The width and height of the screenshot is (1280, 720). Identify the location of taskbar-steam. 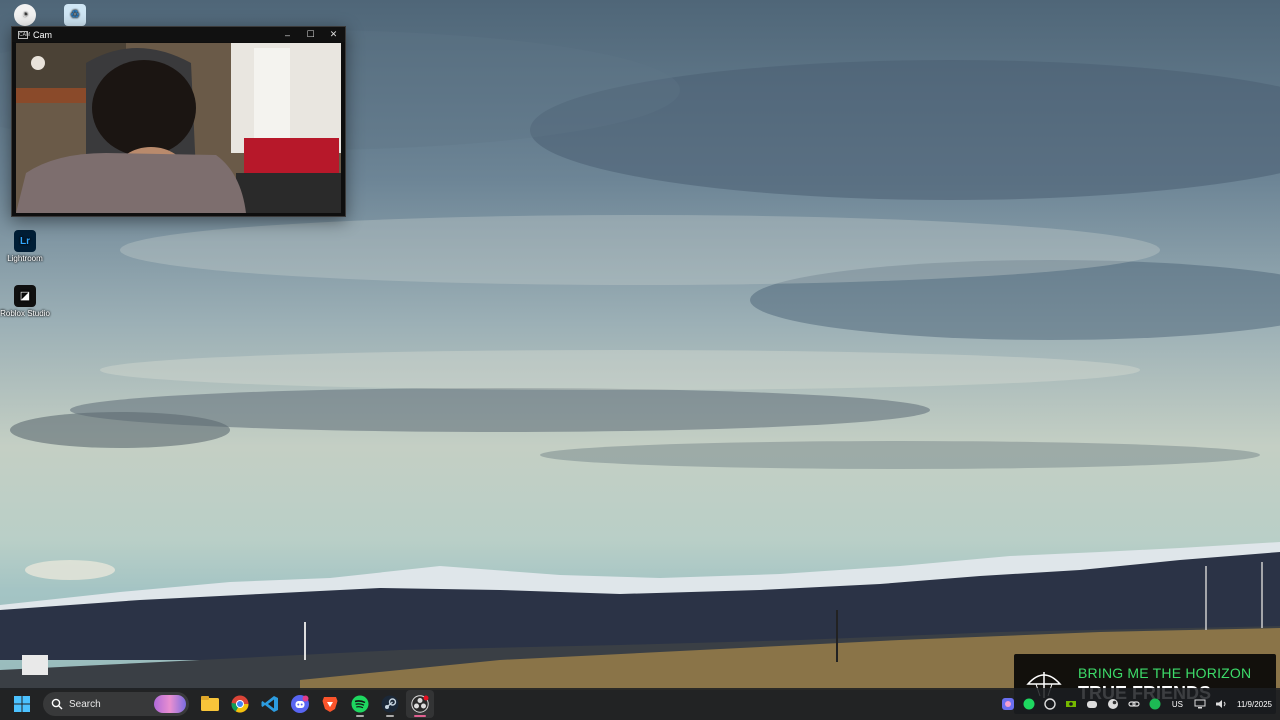
(390, 704).